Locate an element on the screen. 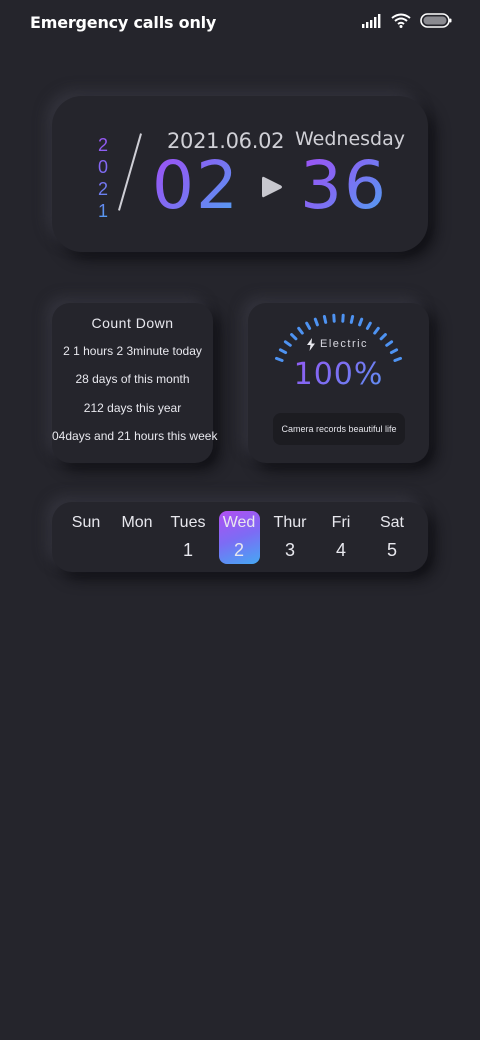 The width and height of the screenshot is (480, 1040). countdown-today: 2 1 hours 2 3minute today is located at coordinates (132, 351).